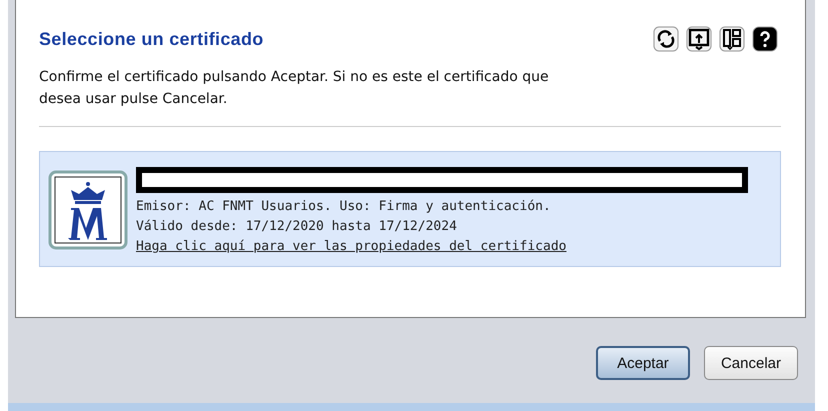 This screenshot has height=411, width=828. I want to click on issuer-text: Emisor: AC FNMT Usuarios. Uso: Firma y autenticación., so click(344, 207).